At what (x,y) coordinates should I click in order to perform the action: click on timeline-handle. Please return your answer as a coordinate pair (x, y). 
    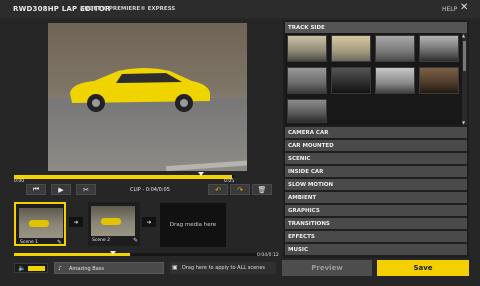
    Looking at the image, I should click on (113, 253).